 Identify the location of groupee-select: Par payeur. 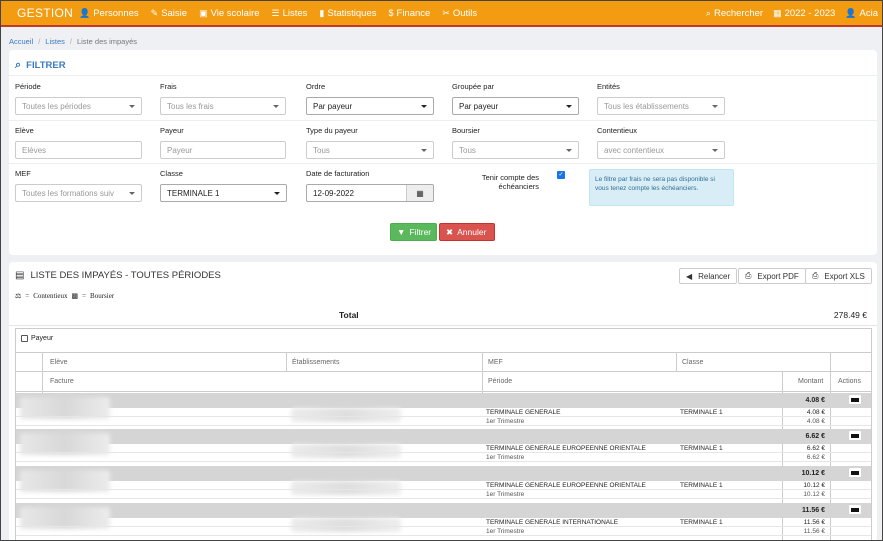
(515, 106).